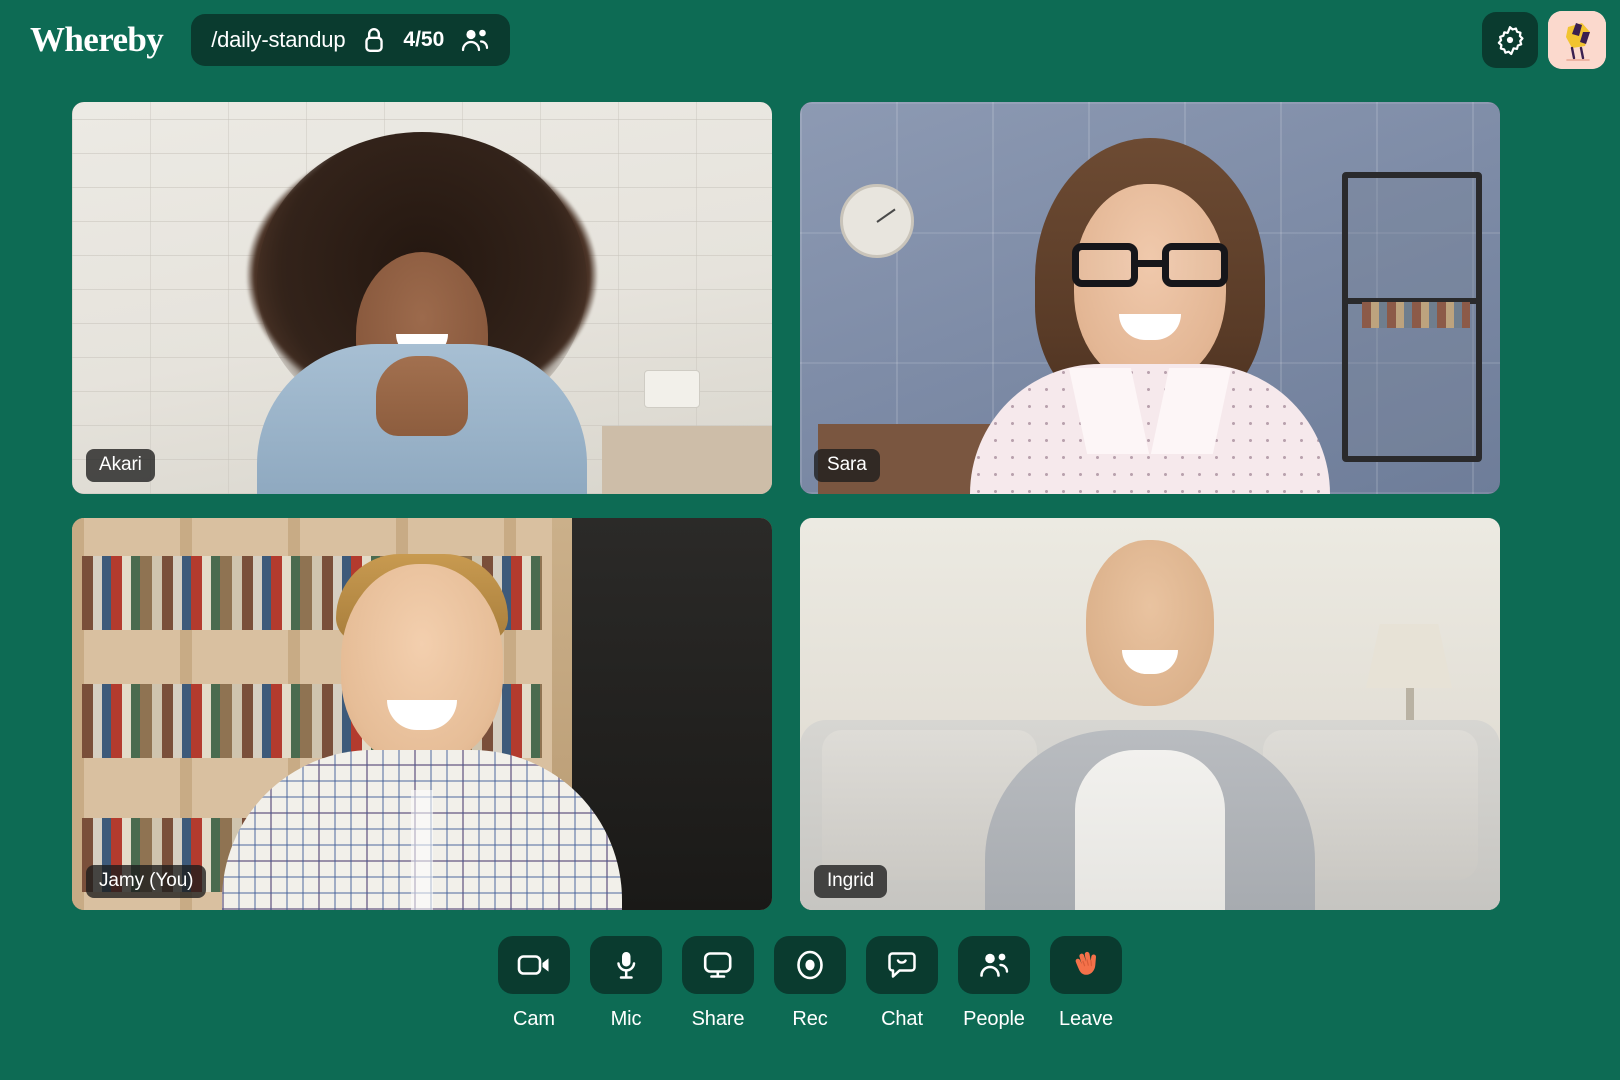 The height and width of the screenshot is (1080, 1620). Describe the element at coordinates (626, 965) in the screenshot. I see `microphone-icon` at that location.